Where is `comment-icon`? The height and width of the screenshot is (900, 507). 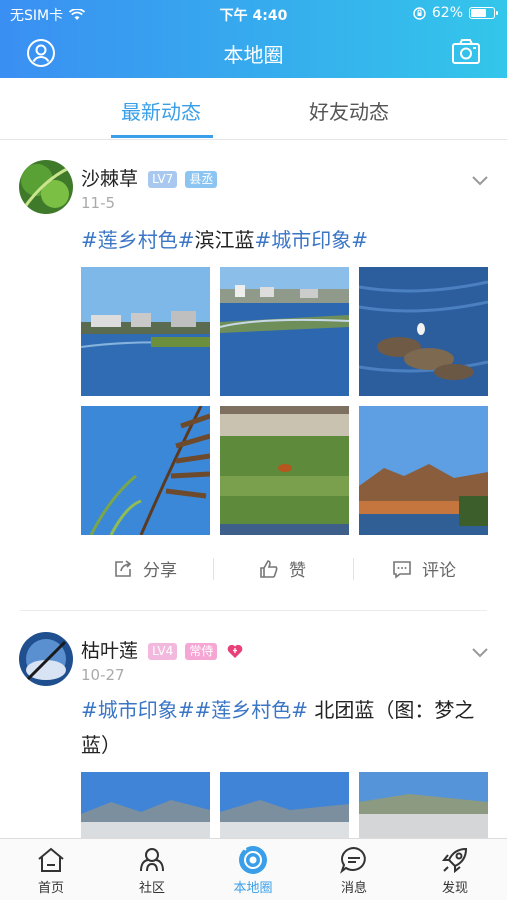 comment-icon is located at coordinates (402, 569).